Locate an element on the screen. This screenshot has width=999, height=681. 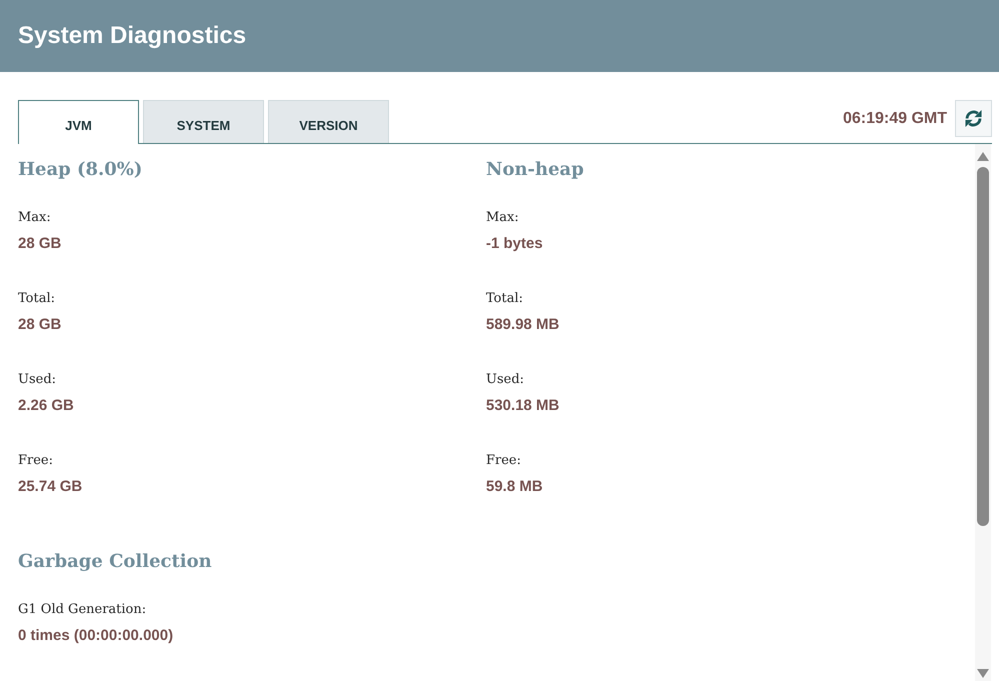
scrollbar-thumb is located at coordinates (983, 346).